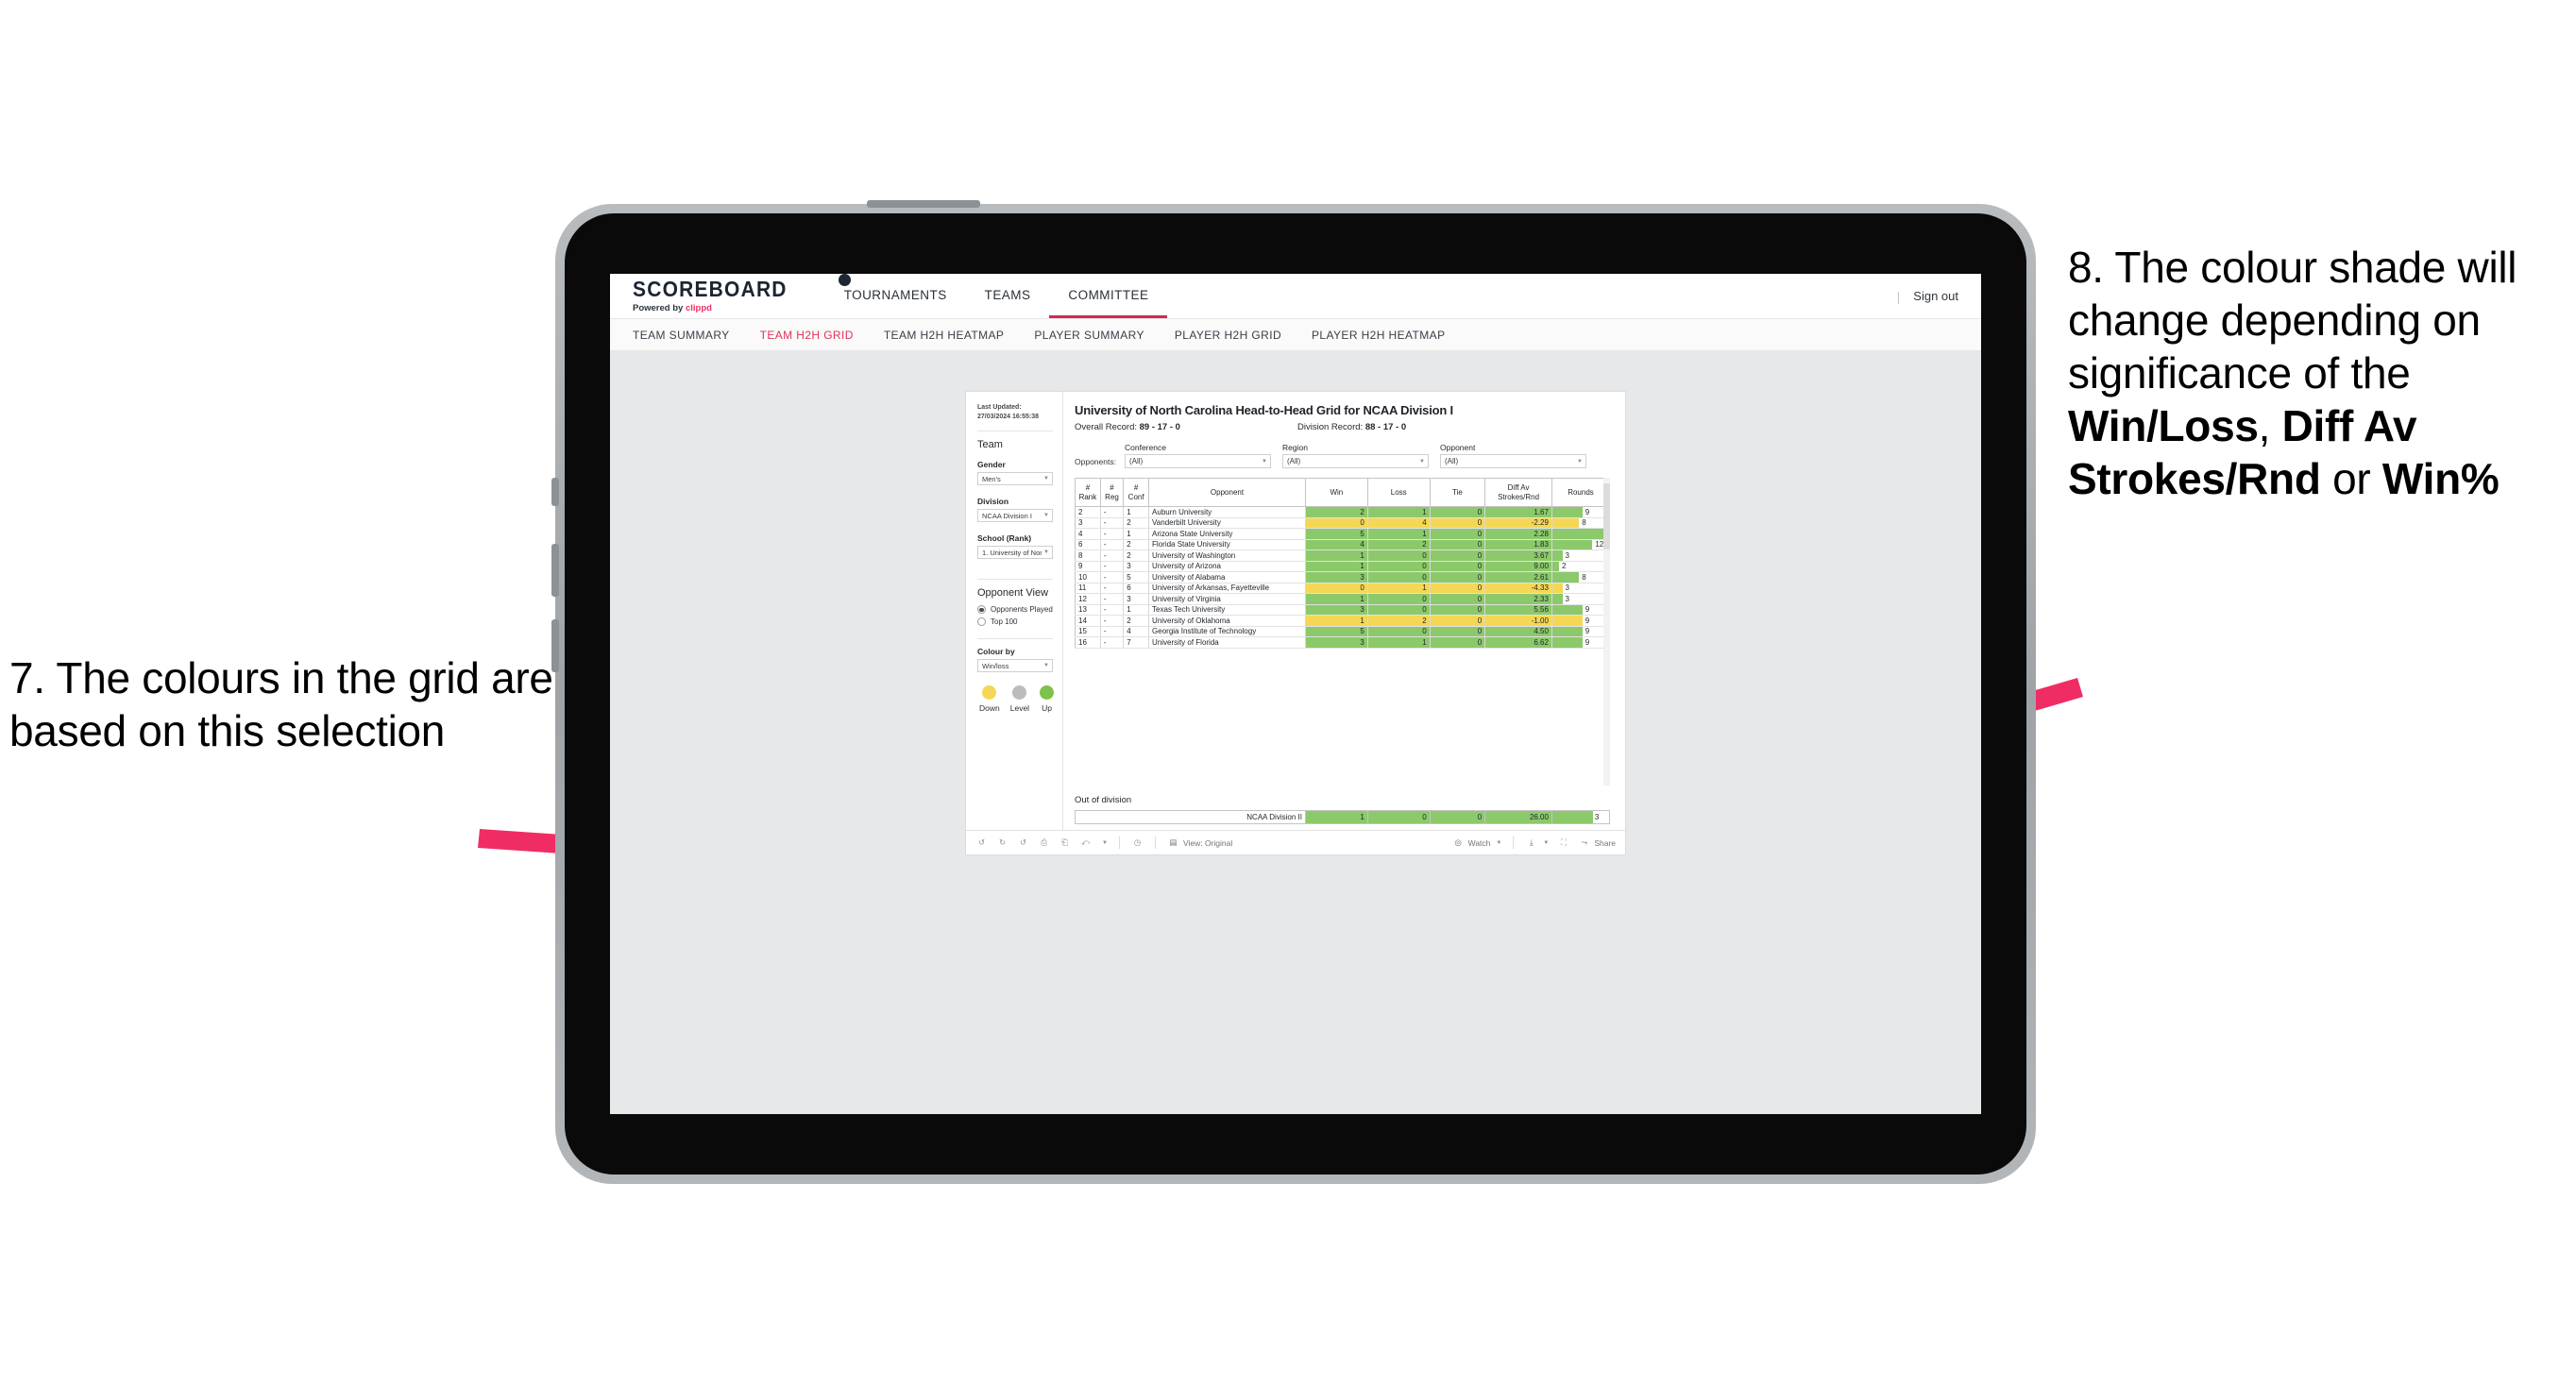 The image size is (2576, 1386). Describe the element at coordinates (1336, 492) in the screenshot. I see `col-header-win: Win` at that location.